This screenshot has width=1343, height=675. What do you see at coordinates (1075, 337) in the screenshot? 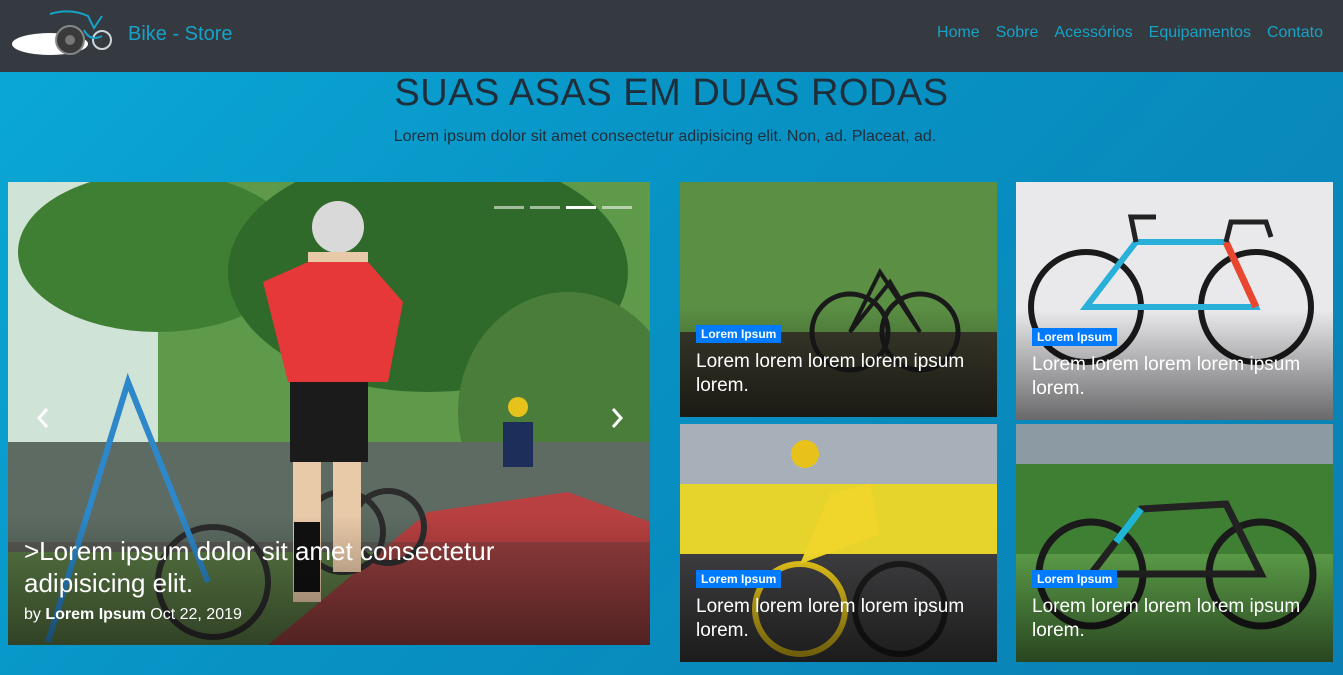
I see `card-2-badge: Lorem Ipsum` at bounding box center [1075, 337].